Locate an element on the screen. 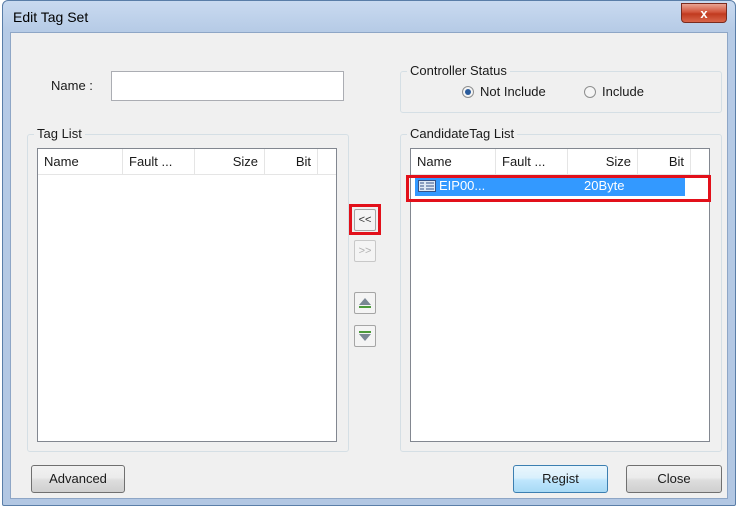 This screenshot has width=739, height=508. window-close-button: x is located at coordinates (704, 13).